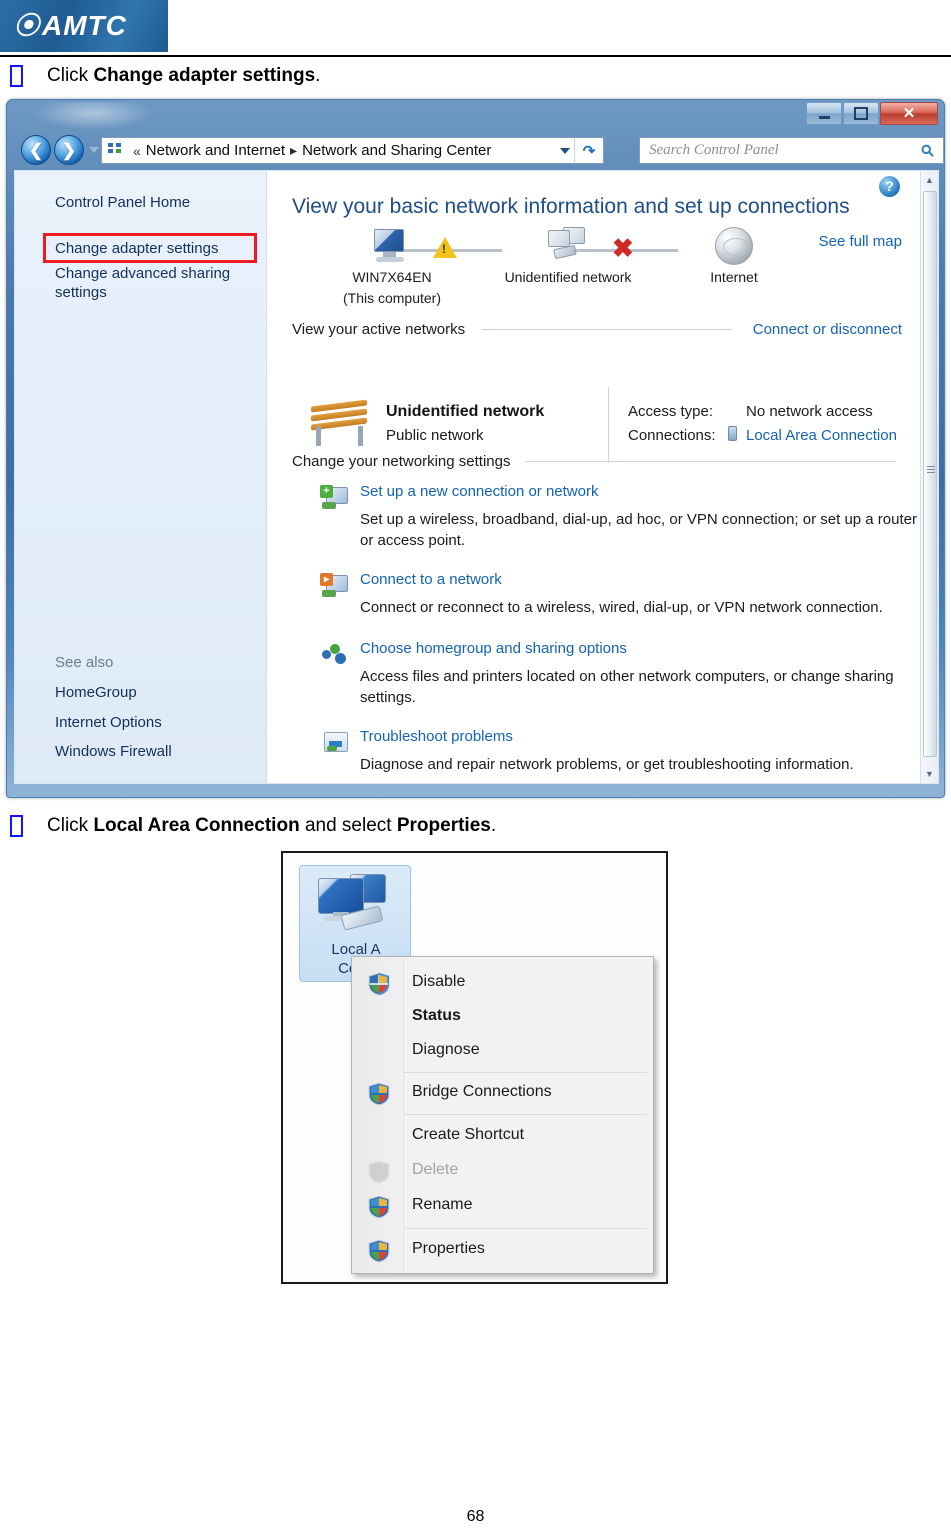 Image resolution: width=951 pixels, height=1534 pixels. I want to click on networking-settings-rule, so click(711, 461).